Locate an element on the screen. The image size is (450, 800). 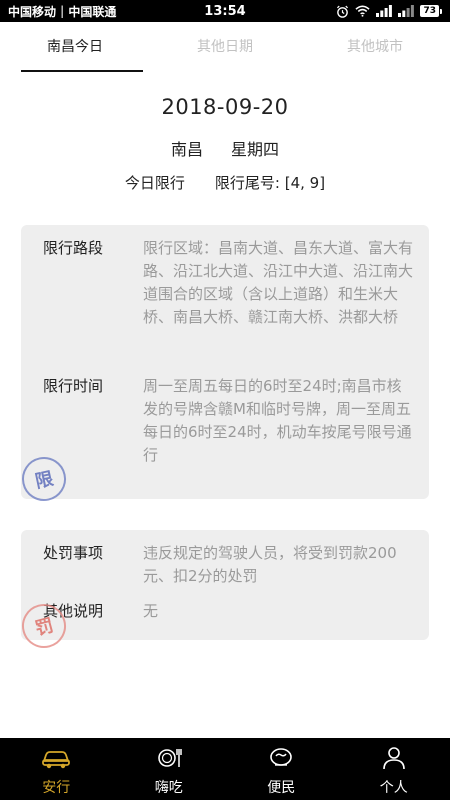
nav-label-bianmin: 便民 is located at coordinates (281, 788).